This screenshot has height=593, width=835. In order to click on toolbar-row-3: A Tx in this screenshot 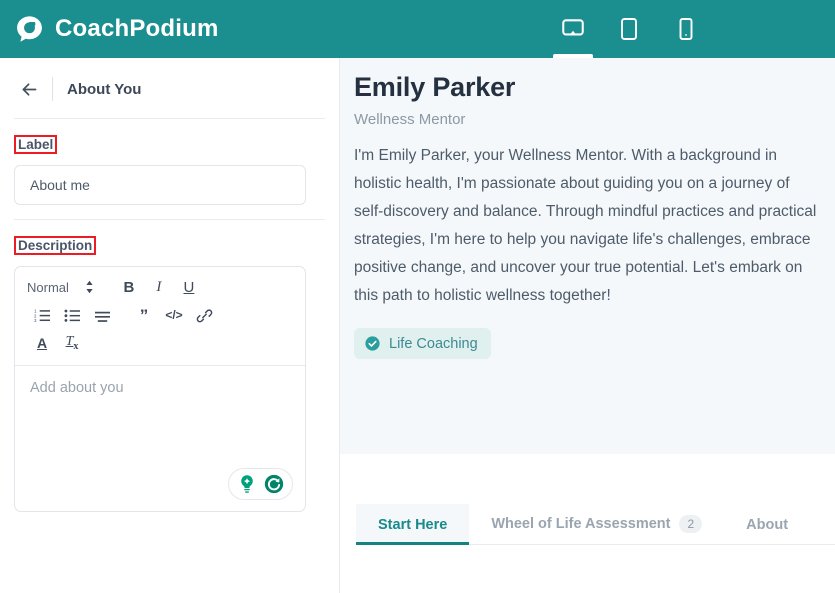, I will do `click(160, 343)`.